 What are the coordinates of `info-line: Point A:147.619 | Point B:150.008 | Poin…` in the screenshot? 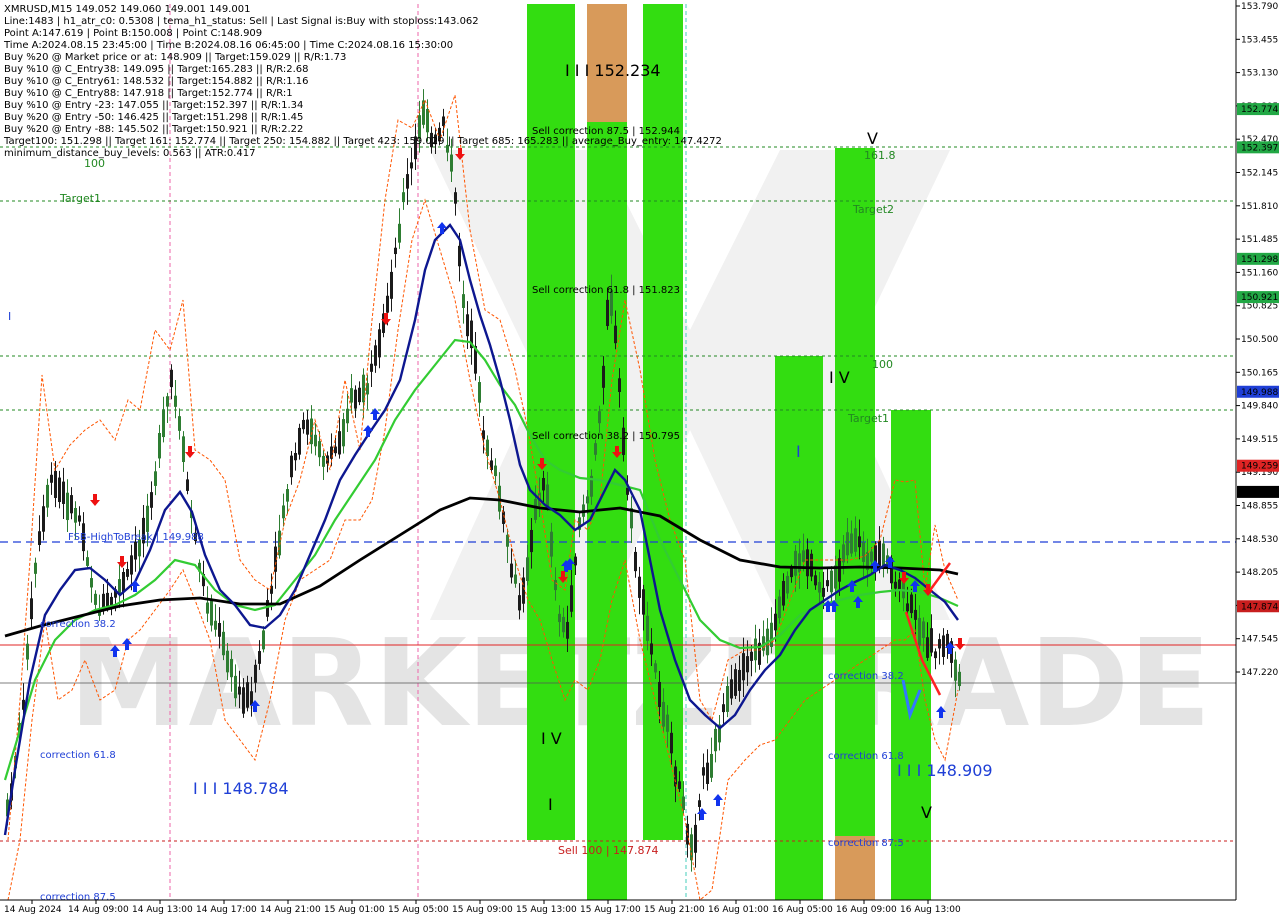 It's located at (133, 33).